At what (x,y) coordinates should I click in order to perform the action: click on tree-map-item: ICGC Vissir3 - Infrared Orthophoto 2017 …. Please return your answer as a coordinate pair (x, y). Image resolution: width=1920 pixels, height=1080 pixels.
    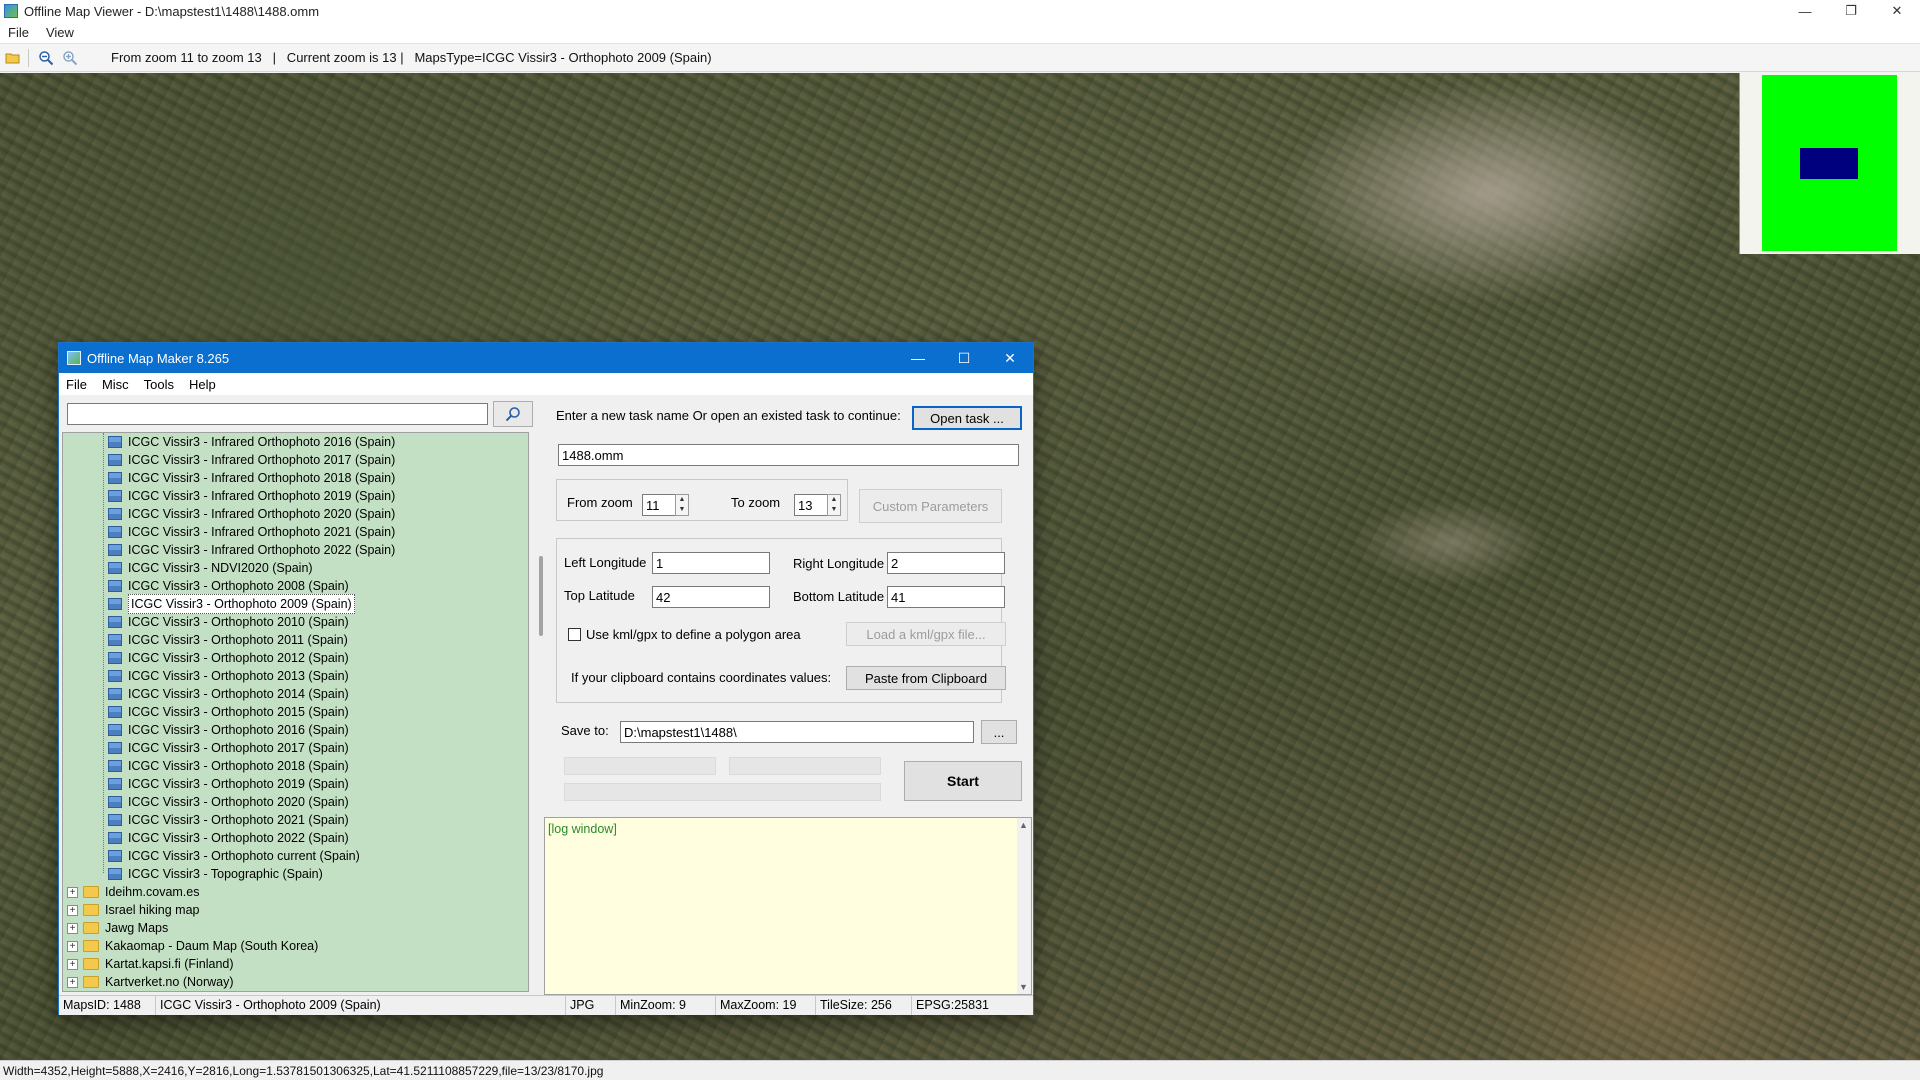
    Looking at the image, I should click on (295, 460).